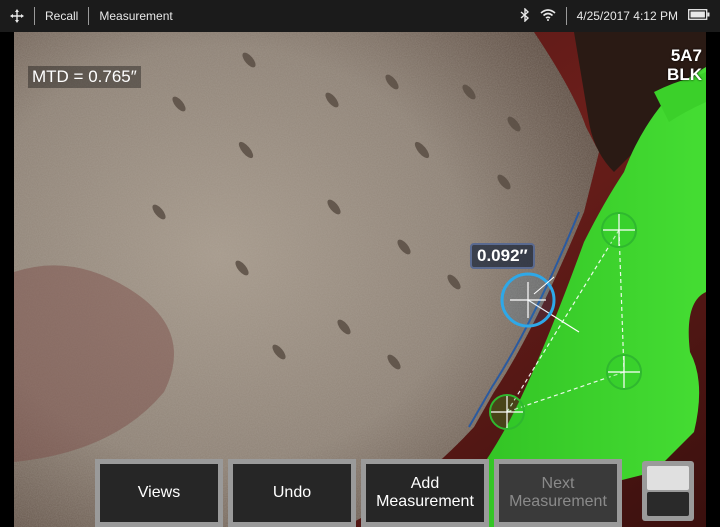 This screenshot has width=720, height=527. Describe the element at coordinates (135, 16) in the screenshot. I see `measurement-tab: Measurement` at that location.